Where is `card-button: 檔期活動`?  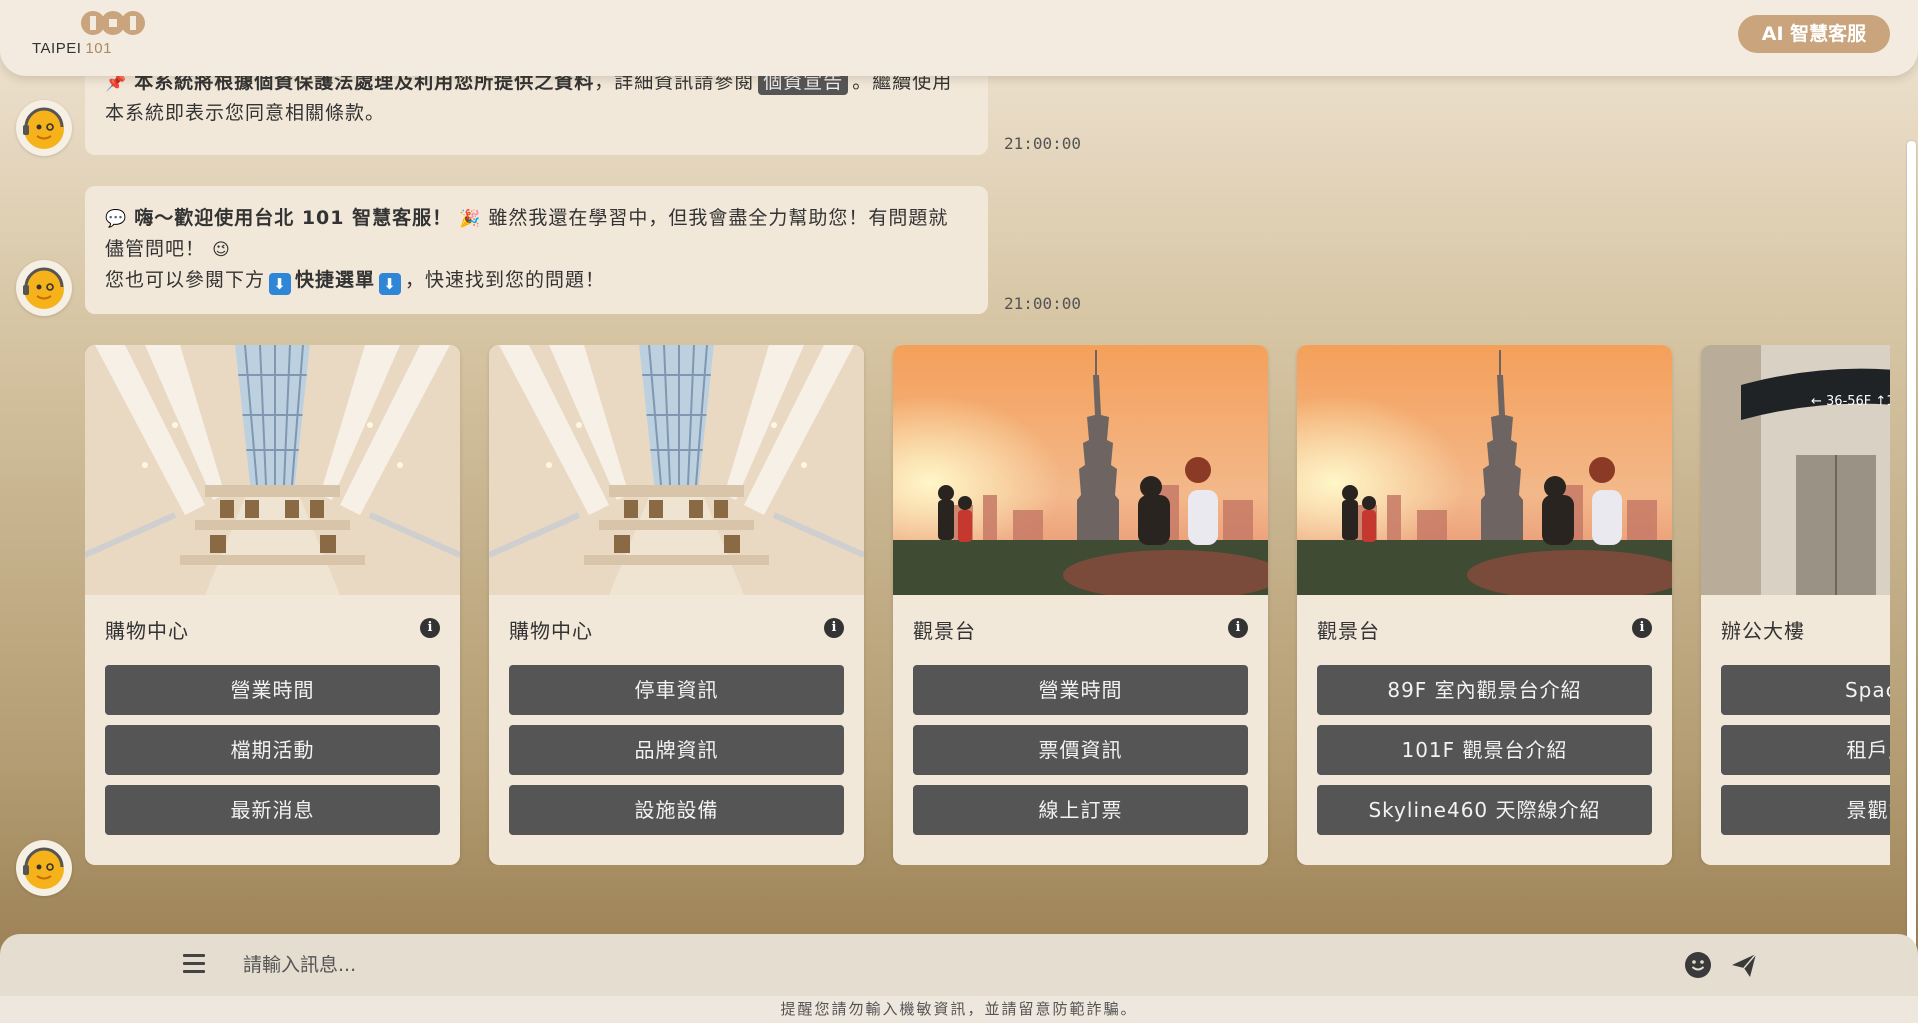
card-button: 檔期活動 is located at coordinates (272, 750).